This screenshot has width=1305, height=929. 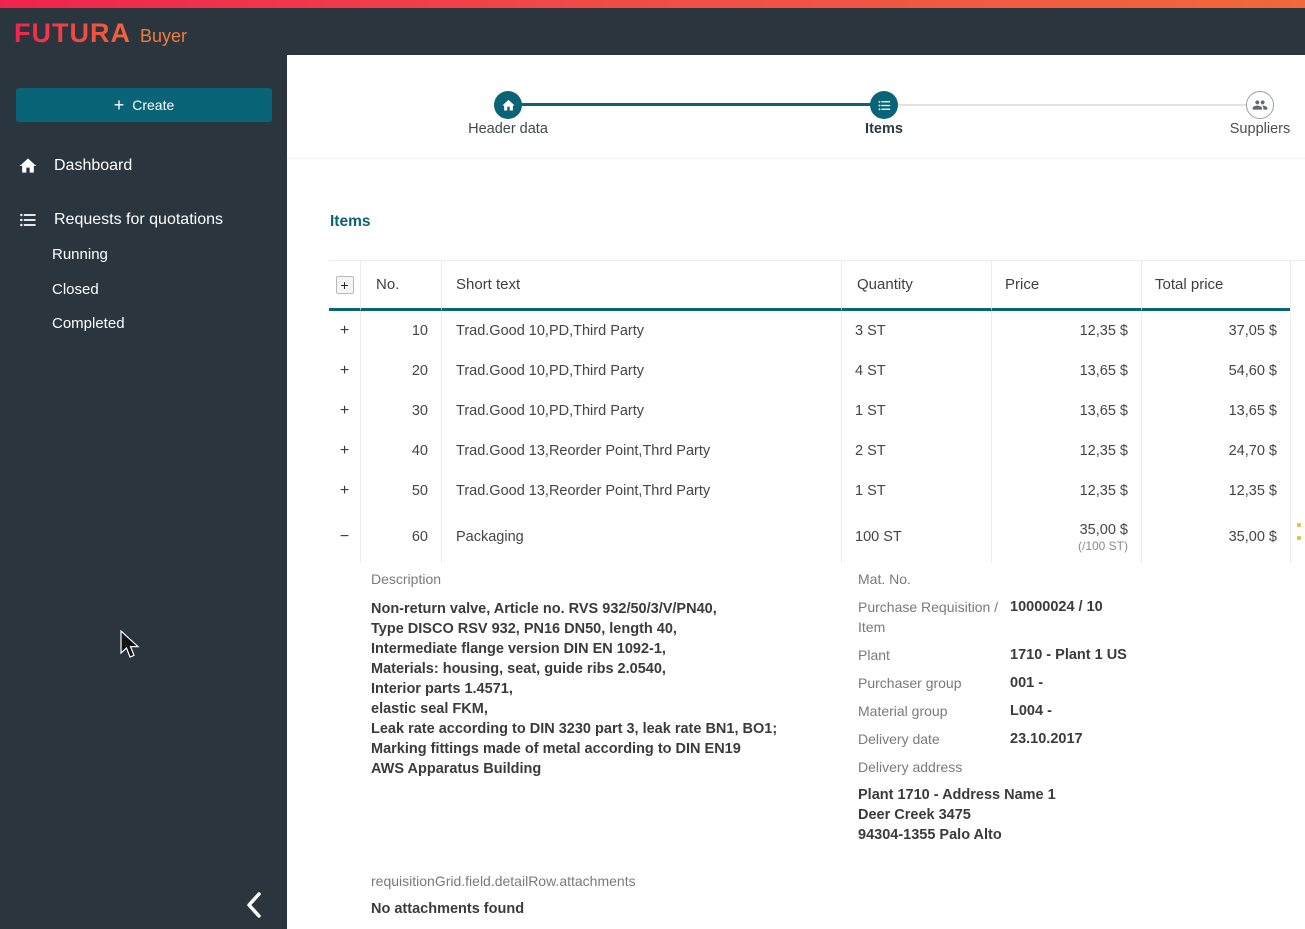 I want to click on sidebar-item-dashboard: Dashboard, so click(x=143, y=166).